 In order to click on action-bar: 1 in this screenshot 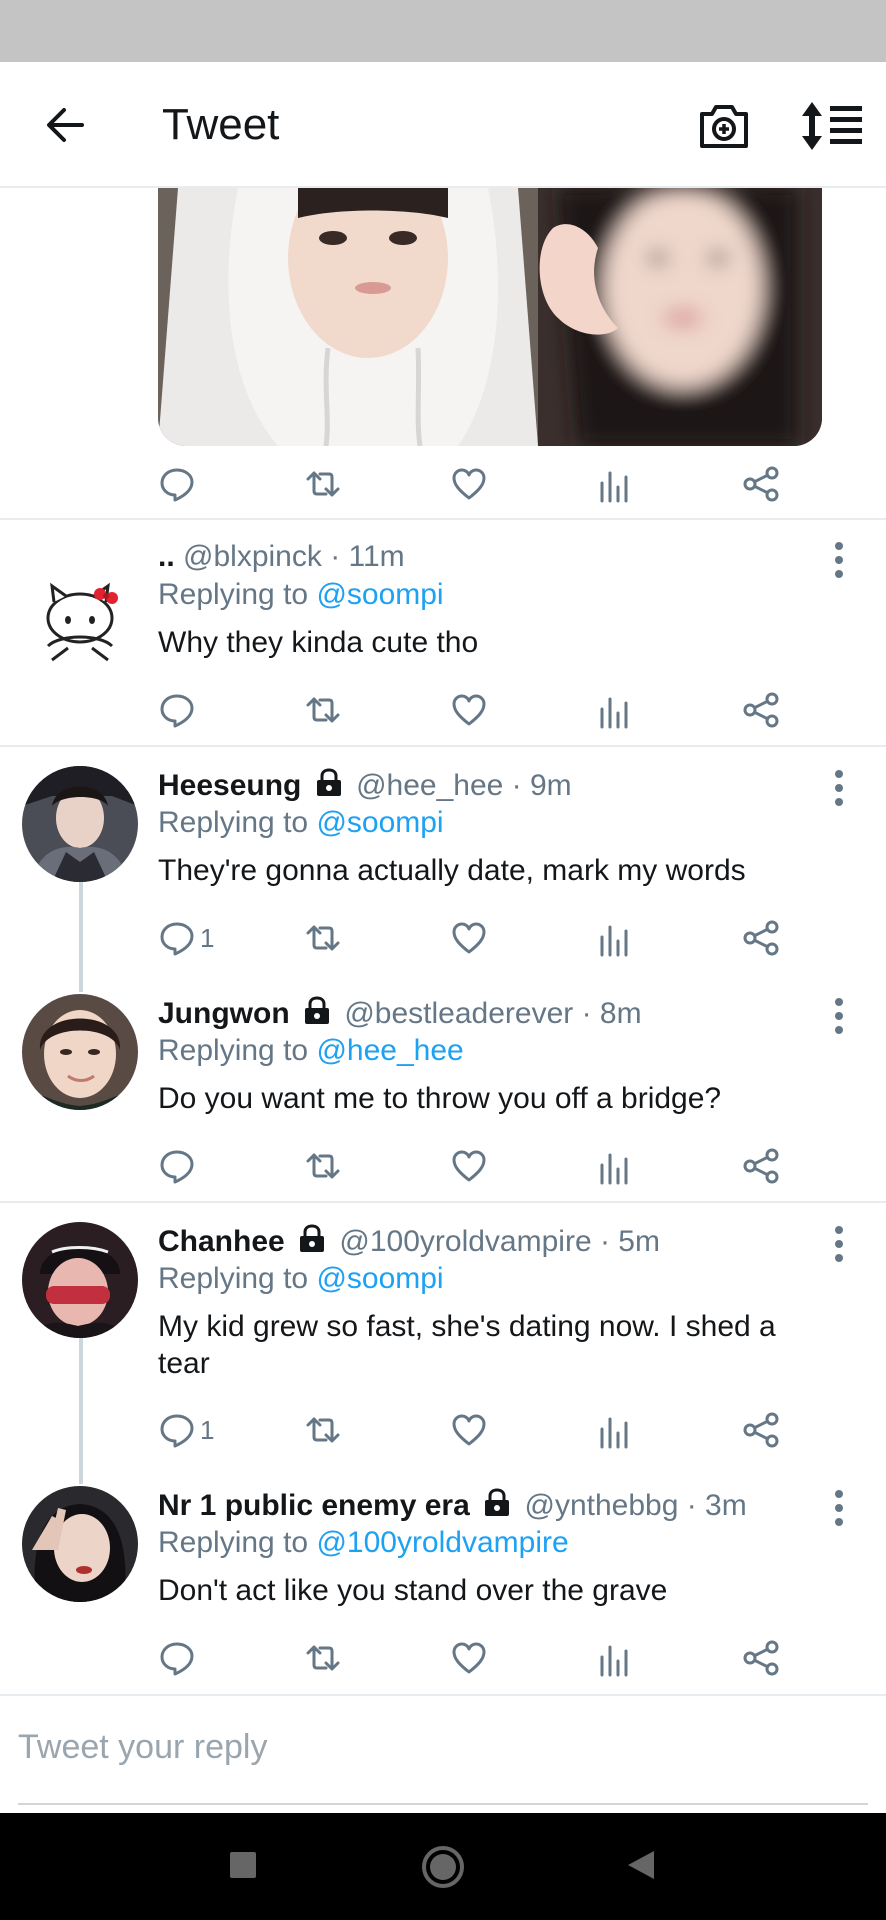, I will do `click(443, 938)`.